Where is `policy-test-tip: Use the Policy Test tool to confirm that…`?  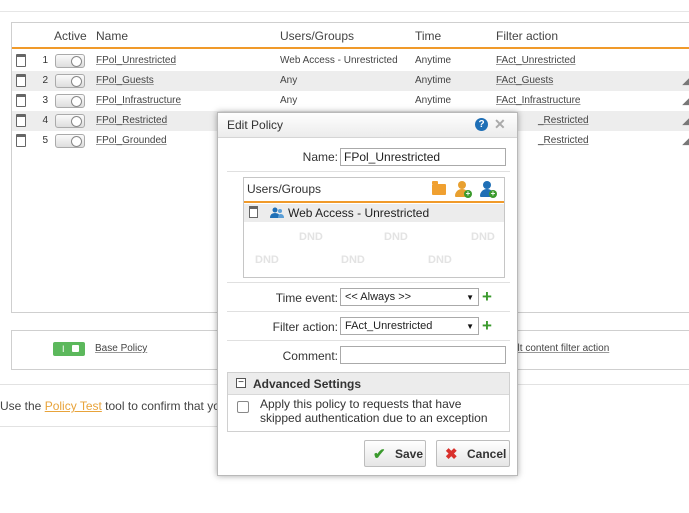
policy-test-tip: Use the Policy Test tool to confirm that… is located at coordinates (110, 406).